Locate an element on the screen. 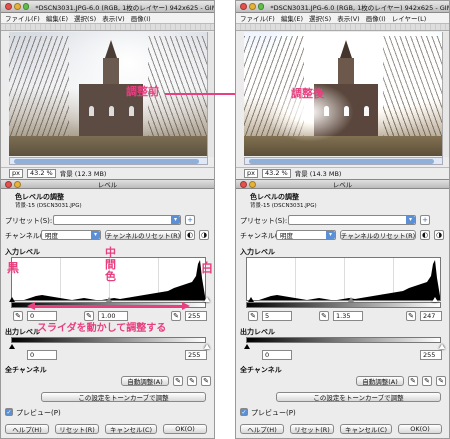  input-levels-label: 入力レベル is located at coordinates (257, 252).